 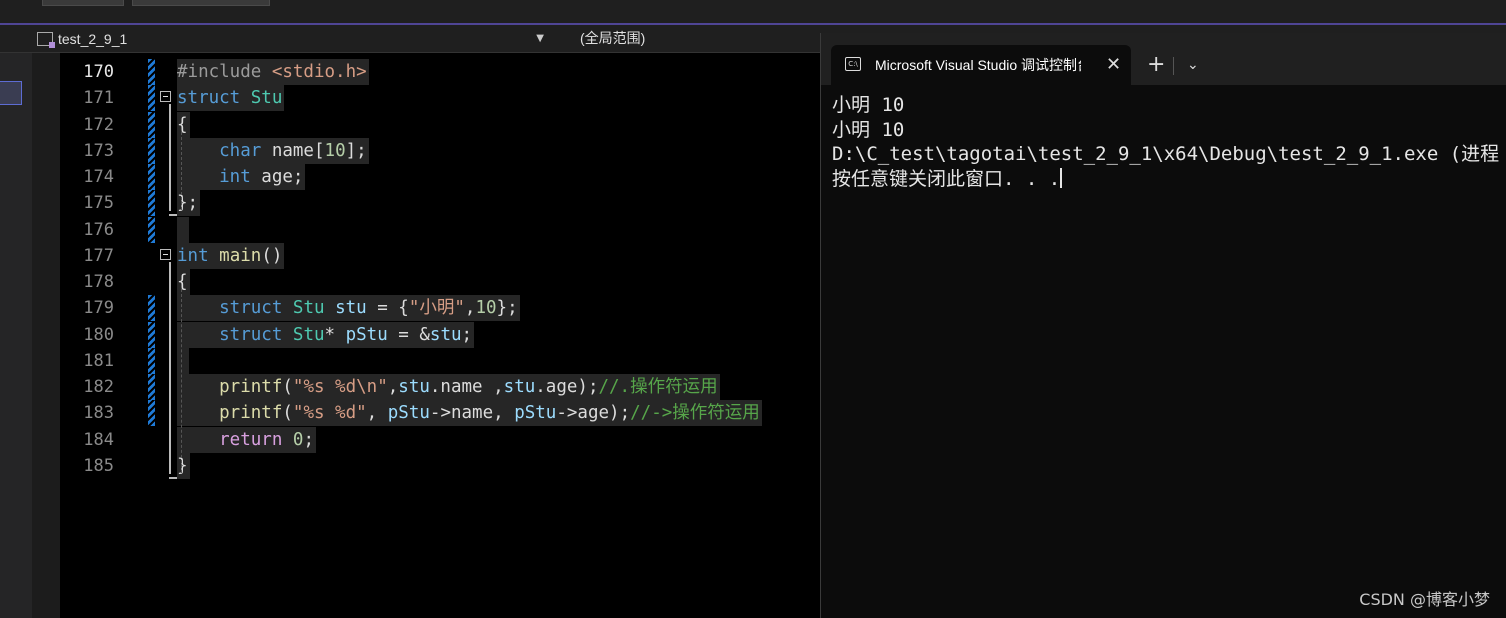 What do you see at coordinates (235, 439) in the screenshot?
I see `code-token: return` at bounding box center [235, 439].